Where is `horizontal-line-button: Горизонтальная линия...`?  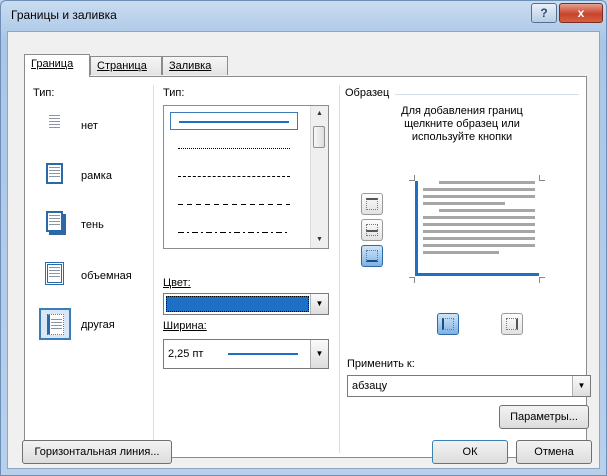 horizontal-line-button: Горизонтальная линия... is located at coordinates (97, 452).